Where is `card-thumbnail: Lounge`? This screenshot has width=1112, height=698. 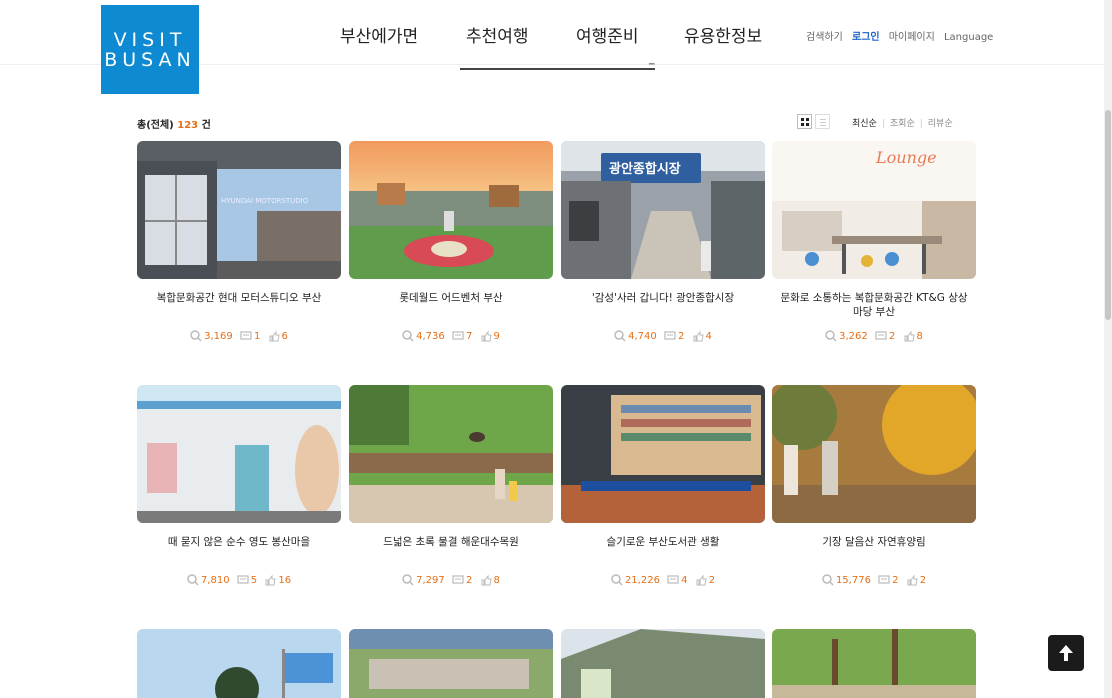
card-thumbnail: Lounge is located at coordinates (874, 210).